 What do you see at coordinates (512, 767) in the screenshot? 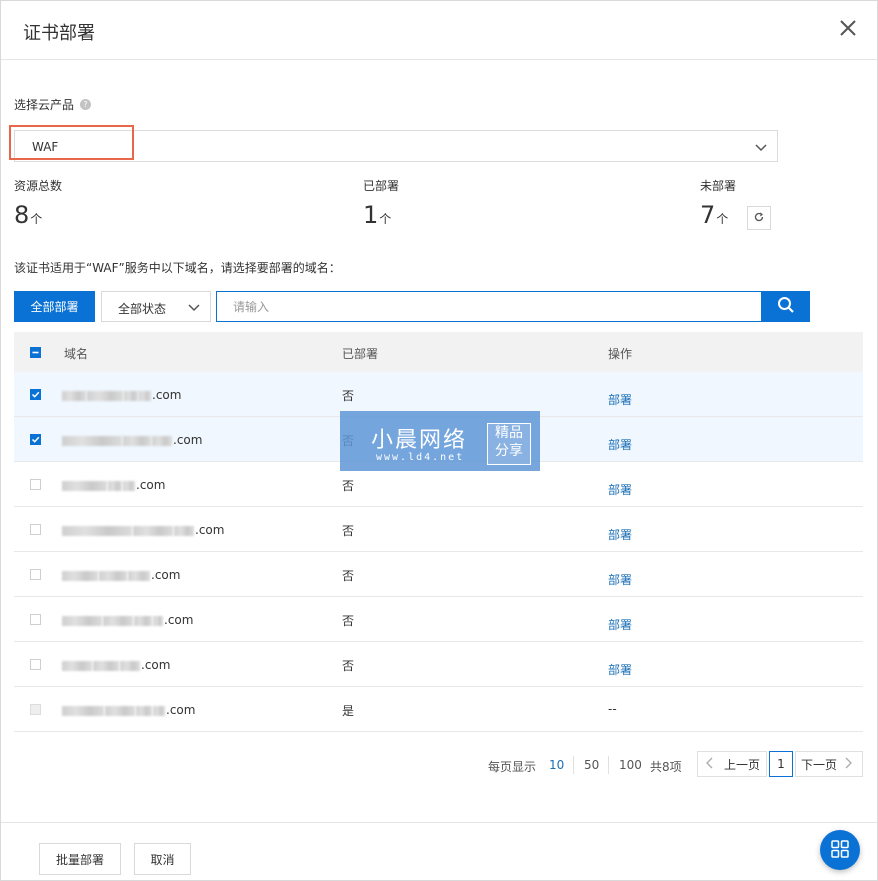
I see `page-size-label: 每页显示` at bounding box center [512, 767].